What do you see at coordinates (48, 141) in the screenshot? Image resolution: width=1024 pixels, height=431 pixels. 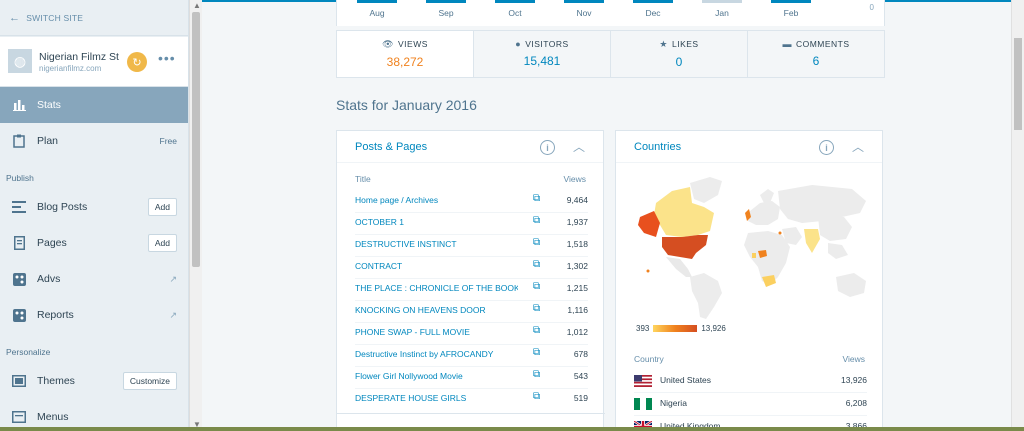 I see `sidebar-item-label: Plan` at bounding box center [48, 141].